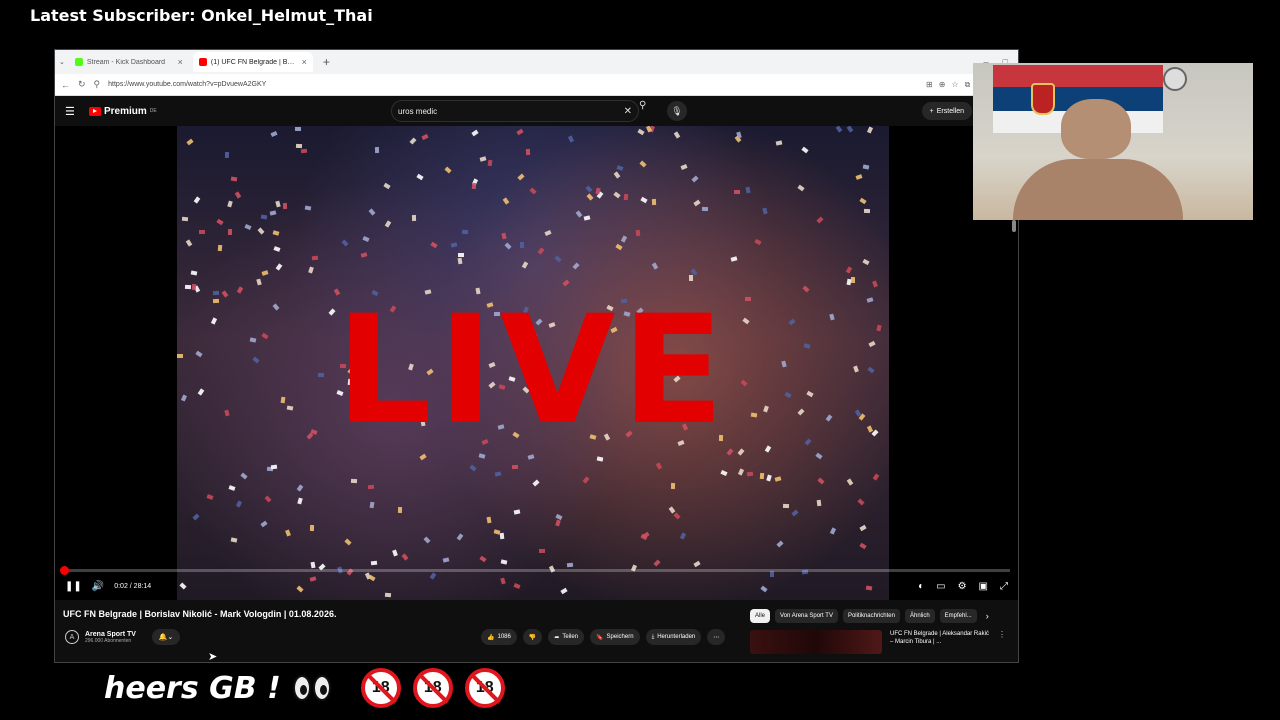  What do you see at coordinates (72, 637) in the screenshot?
I see `channel-avatar: A` at bounding box center [72, 637].